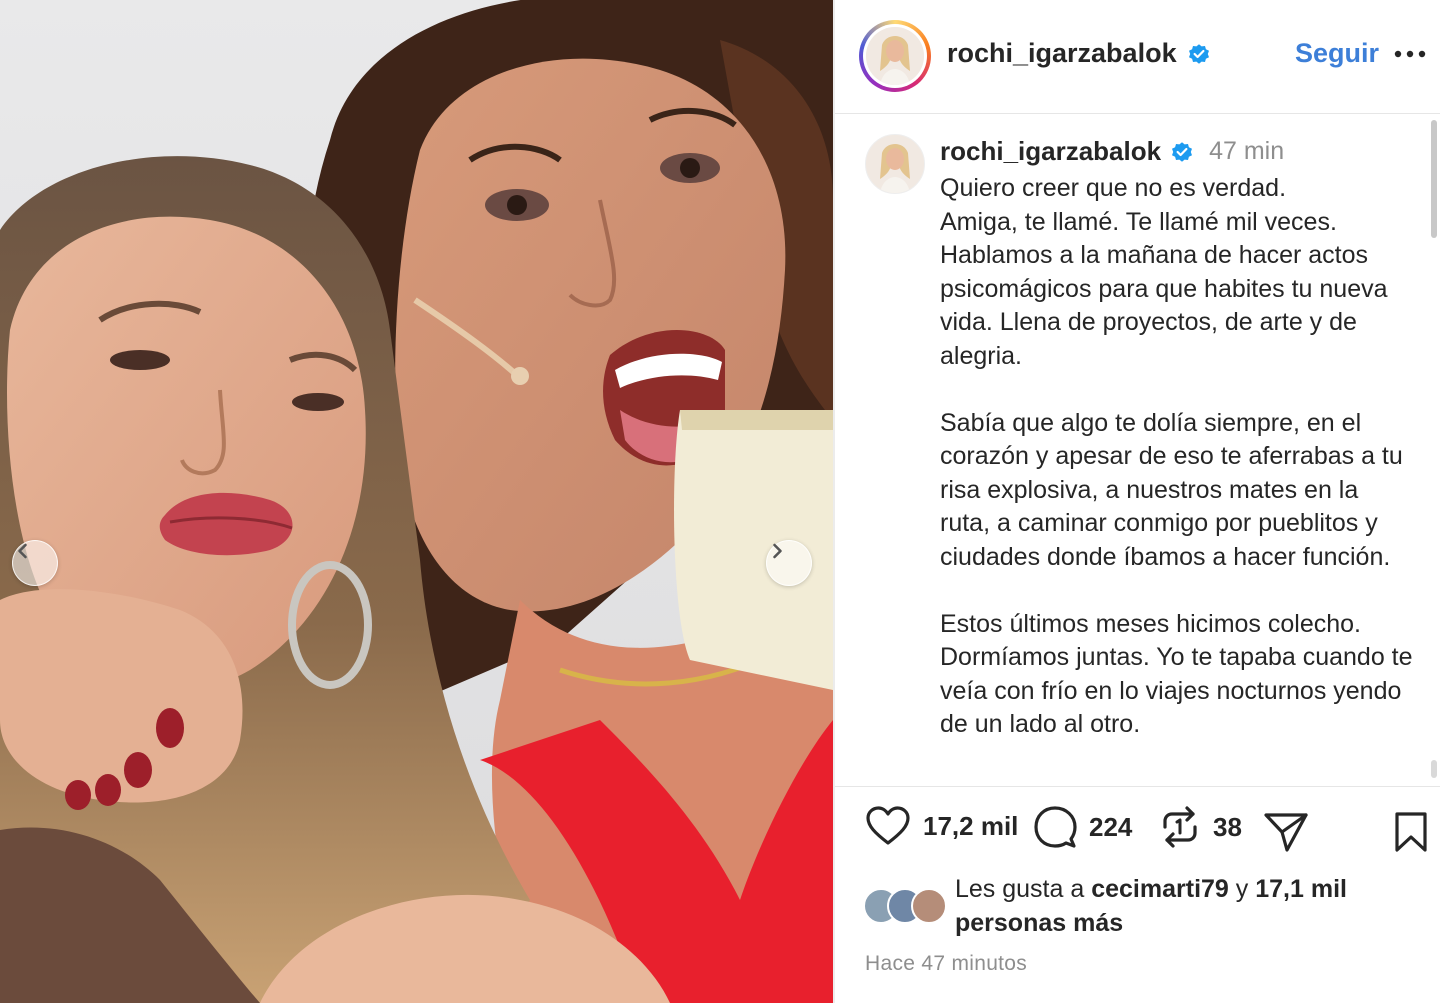 The width and height of the screenshot is (1440, 1003). I want to click on post-timestamp: Hace 47 minutos, so click(946, 963).